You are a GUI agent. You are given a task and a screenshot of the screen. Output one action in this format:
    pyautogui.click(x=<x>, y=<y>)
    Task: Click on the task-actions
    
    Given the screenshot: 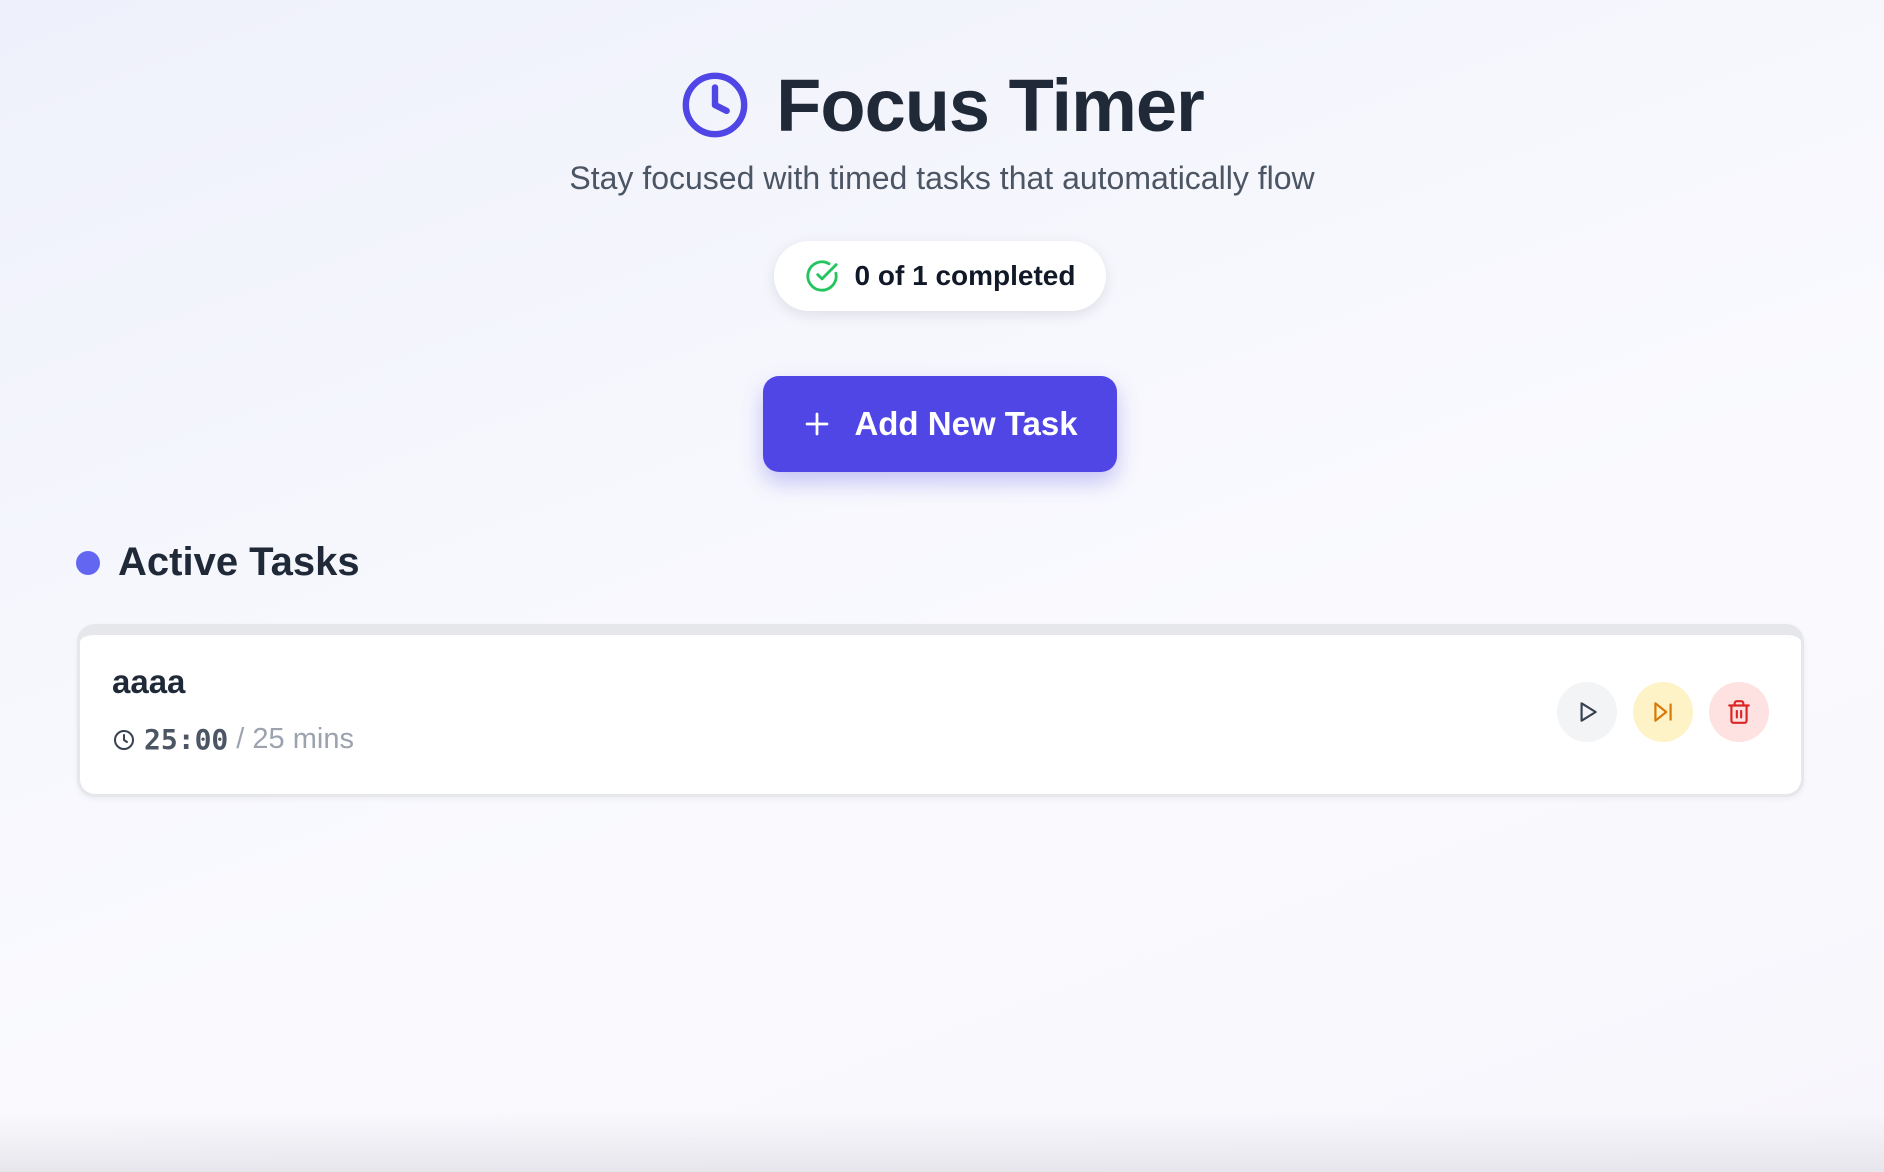 What is the action you would take?
    pyautogui.click(x=1663, y=712)
    